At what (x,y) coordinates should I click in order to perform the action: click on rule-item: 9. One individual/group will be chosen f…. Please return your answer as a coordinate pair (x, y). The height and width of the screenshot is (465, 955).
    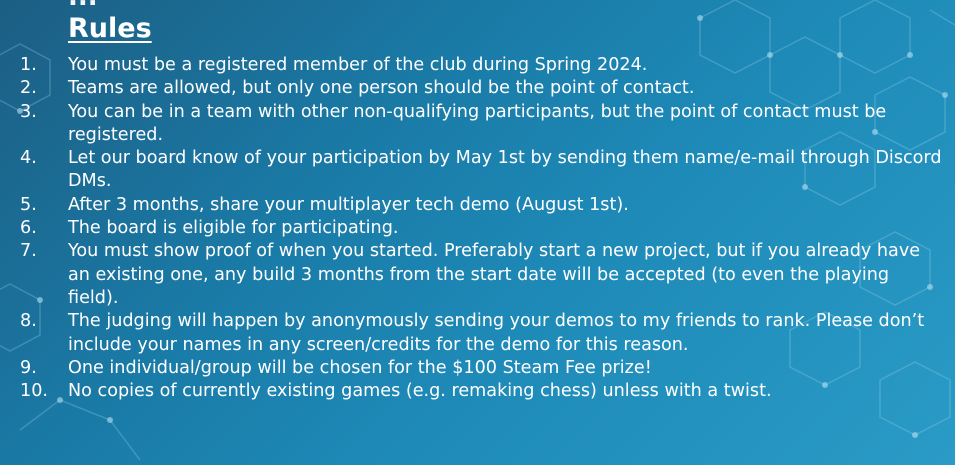
    Looking at the image, I should click on (477, 368).